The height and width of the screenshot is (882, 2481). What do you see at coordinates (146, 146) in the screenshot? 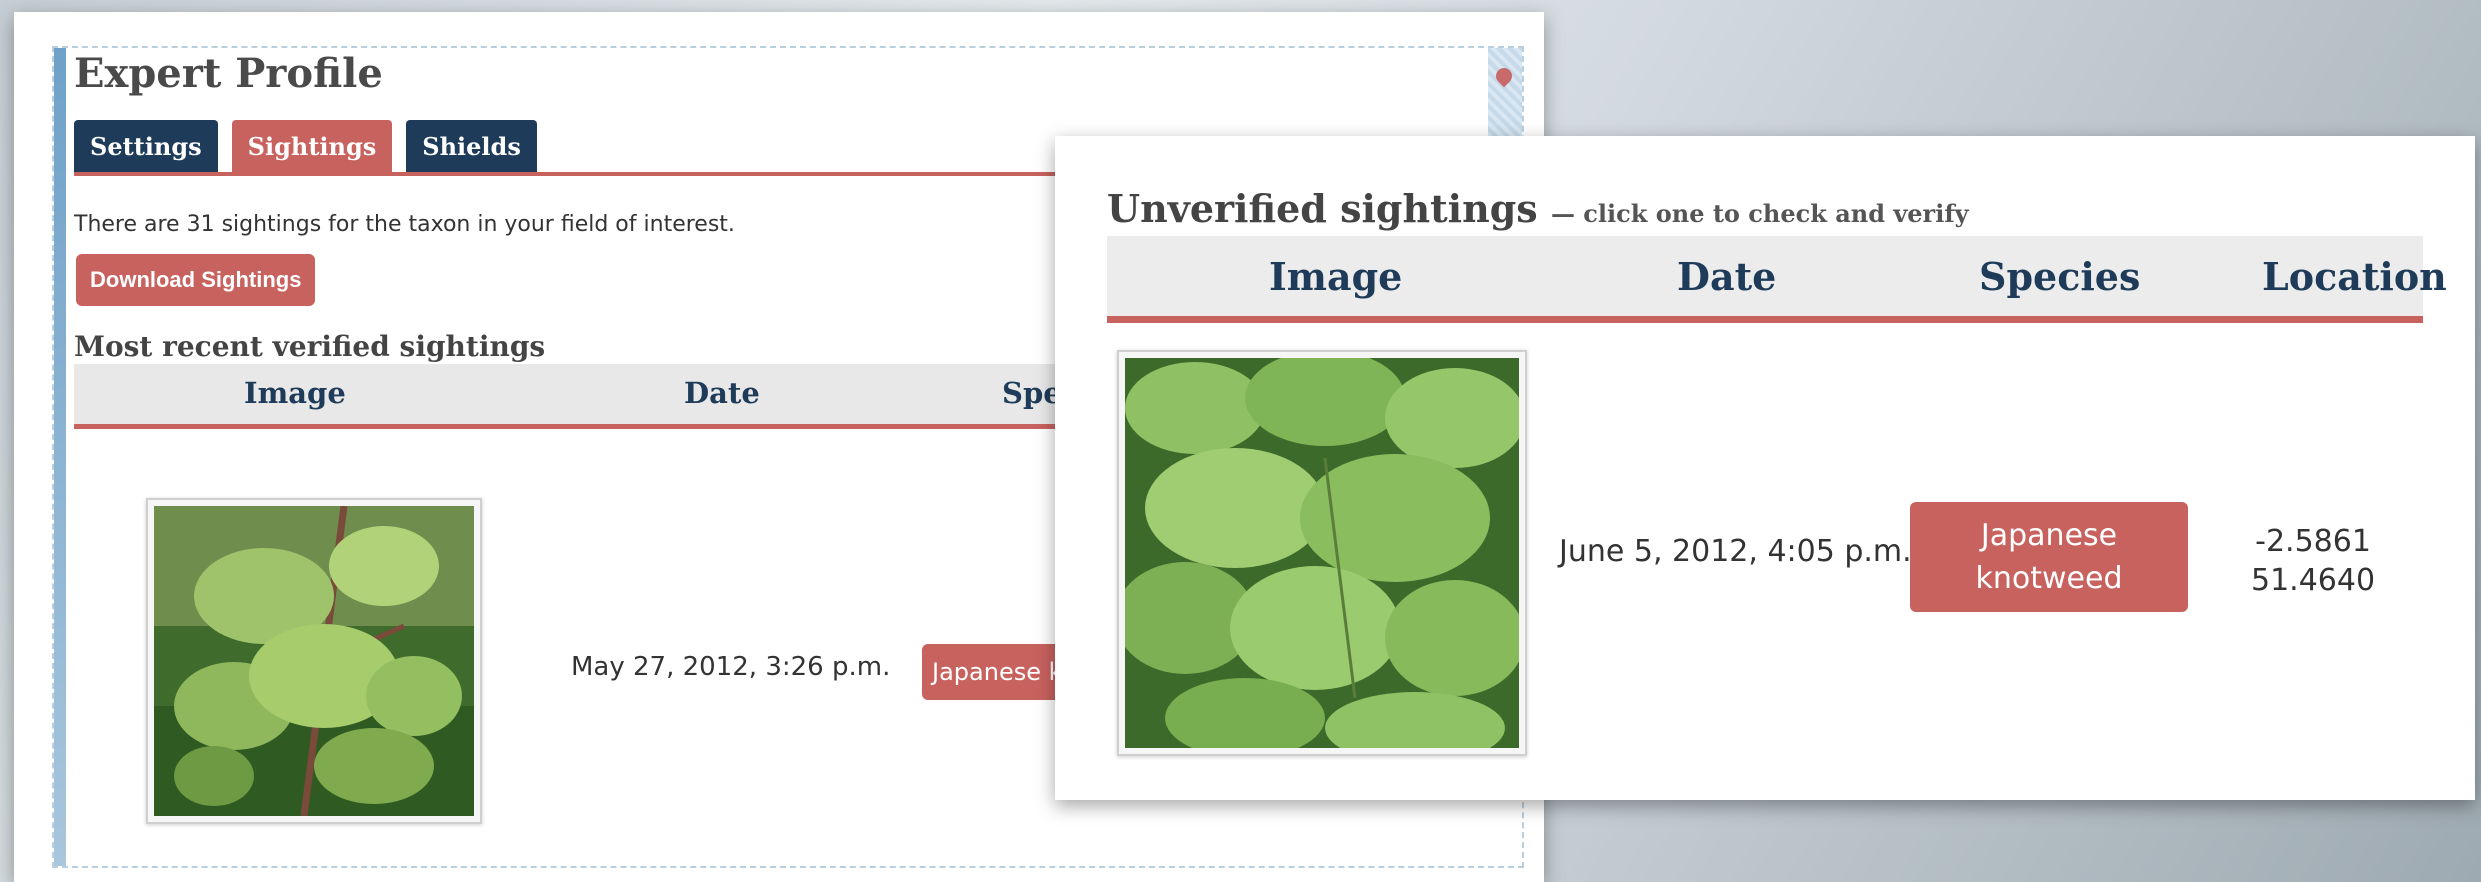
I see `tab-settings: Settings` at bounding box center [146, 146].